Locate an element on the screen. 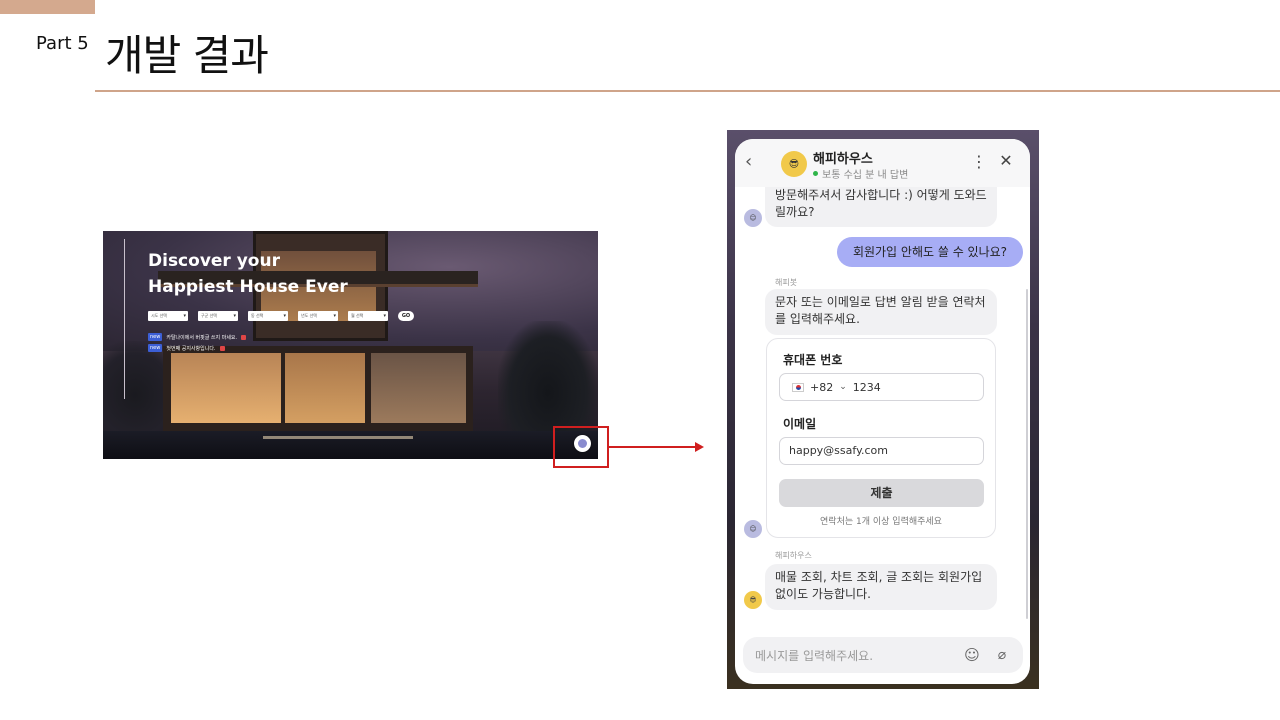  bot-avatar-small: 😎 is located at coordinates (753, 600).